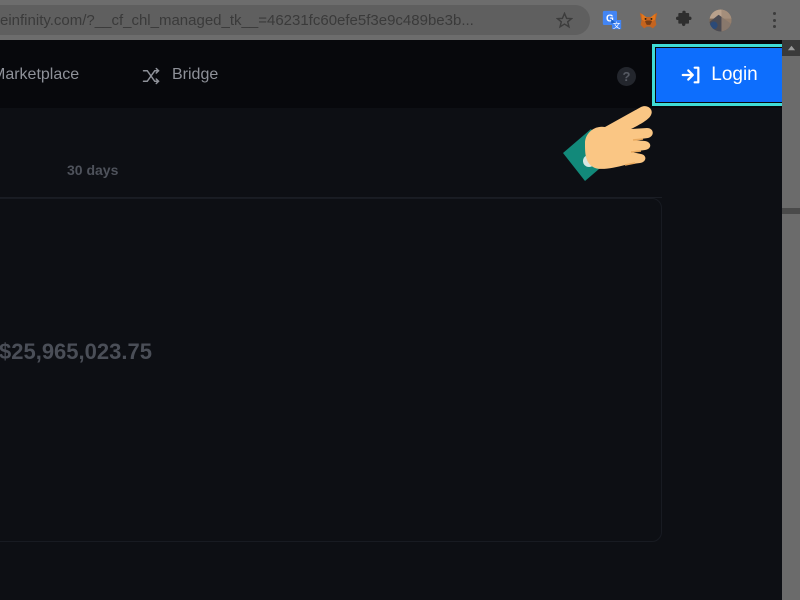 The height and width of the screenshot is (600, 800). I want to click on pointing-hand-cursor, so click(610, 145).